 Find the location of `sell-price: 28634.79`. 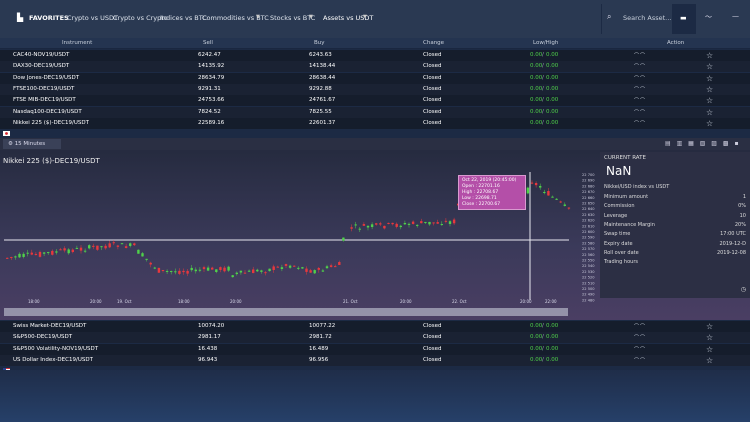

sell-price: 28634.79 is located at coordinates (211, 78).